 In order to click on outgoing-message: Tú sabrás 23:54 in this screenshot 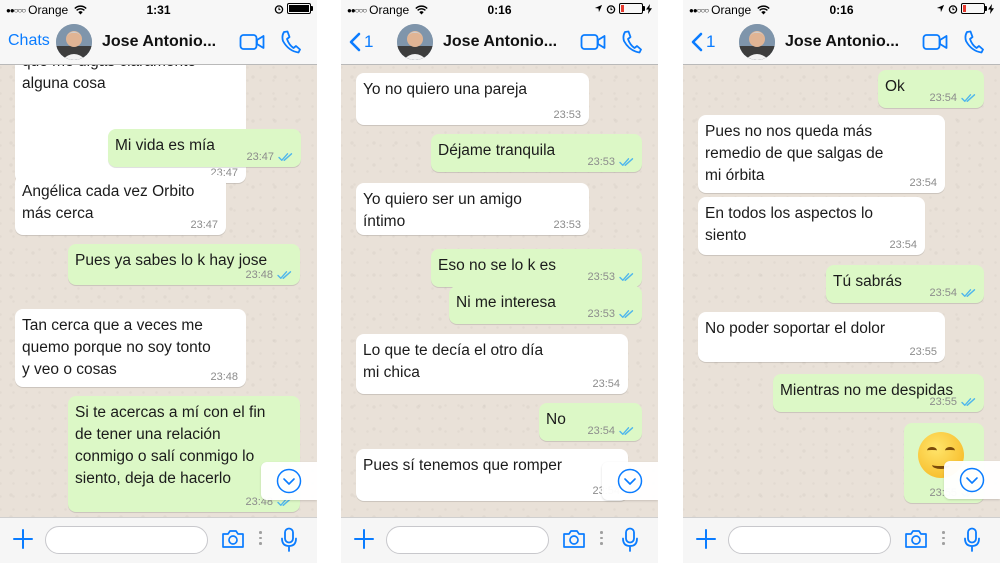, I will do `click(905, 284)`.